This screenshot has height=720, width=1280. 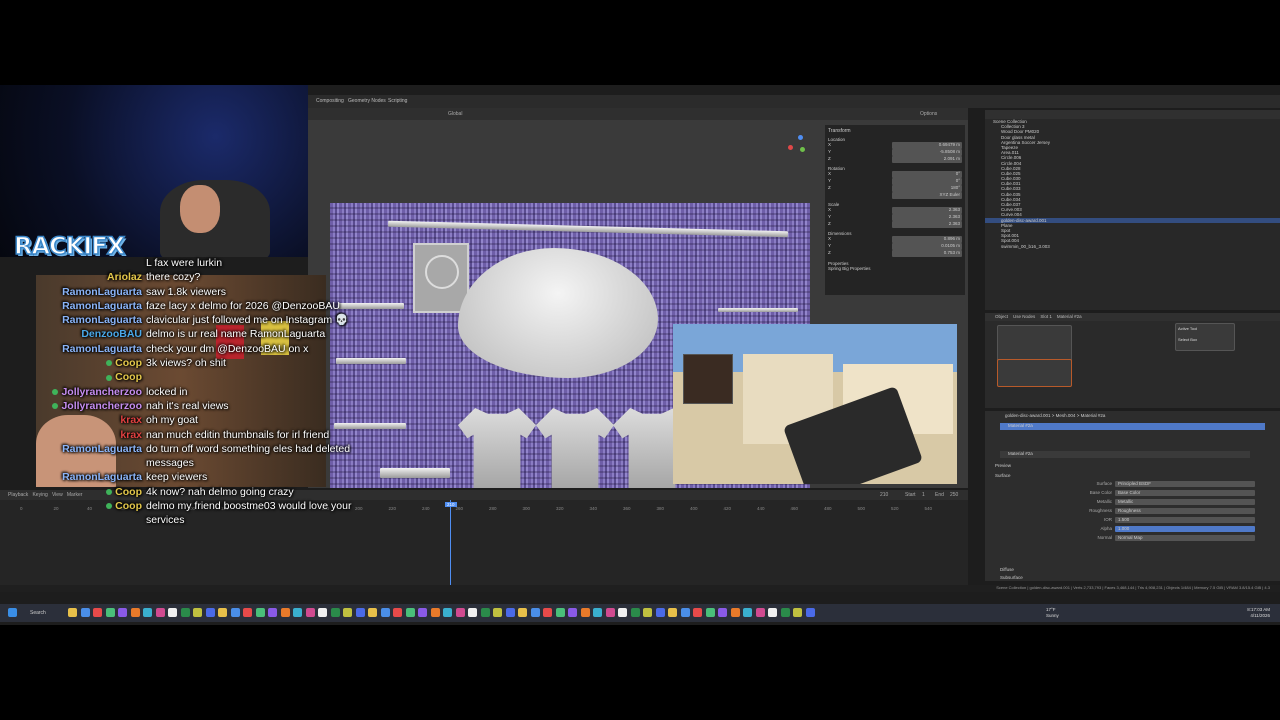 I want to click on weather-widget: 17°F Sunny, so click(x=1052, y=613).